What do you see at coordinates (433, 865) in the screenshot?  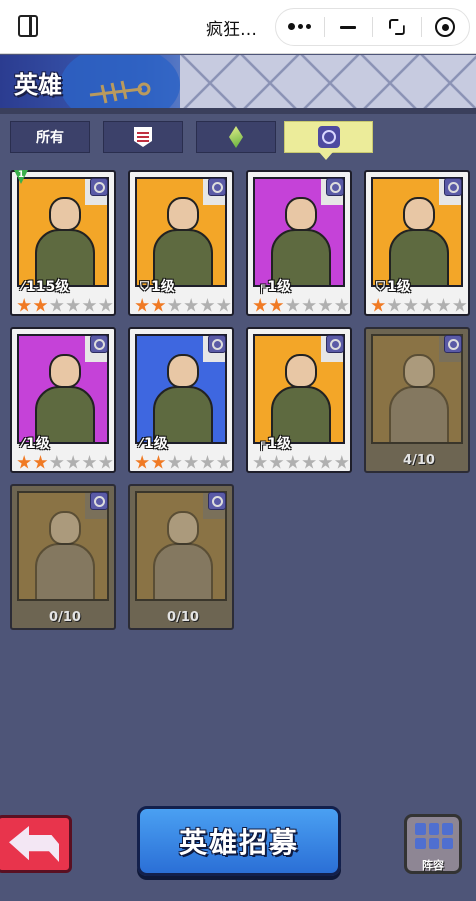 I see `lineup-label: 阵容` at bounding box center [433, 865].